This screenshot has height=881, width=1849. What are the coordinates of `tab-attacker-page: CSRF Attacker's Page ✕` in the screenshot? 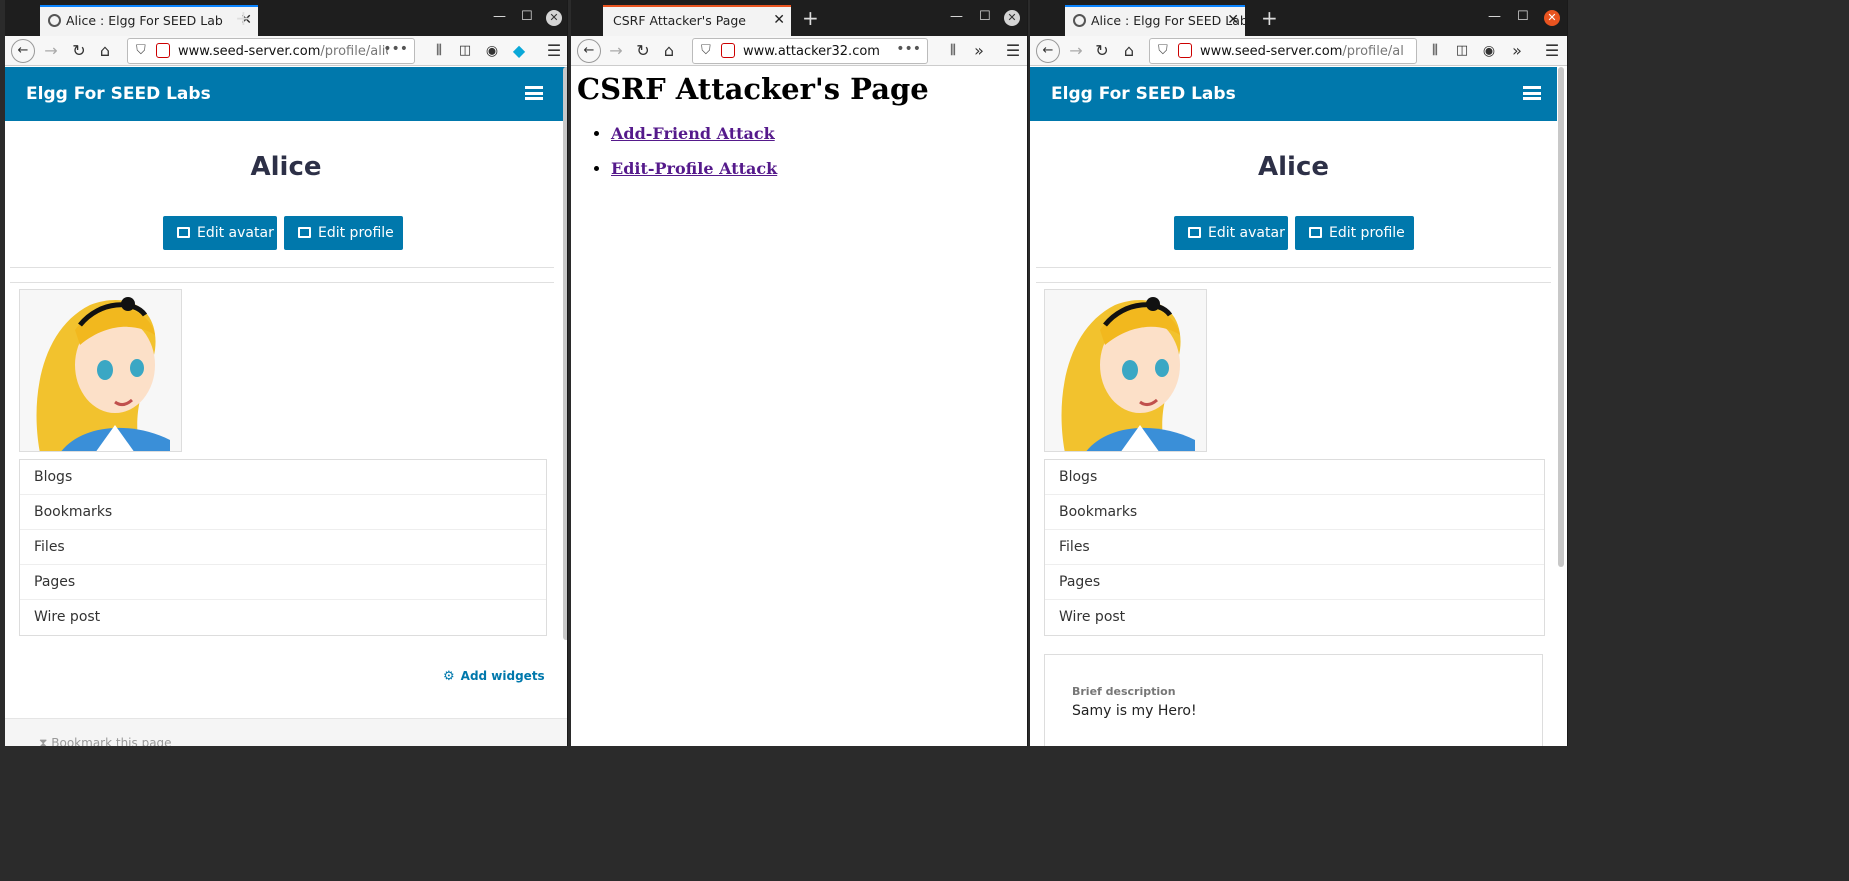 It's located at (697, 20).